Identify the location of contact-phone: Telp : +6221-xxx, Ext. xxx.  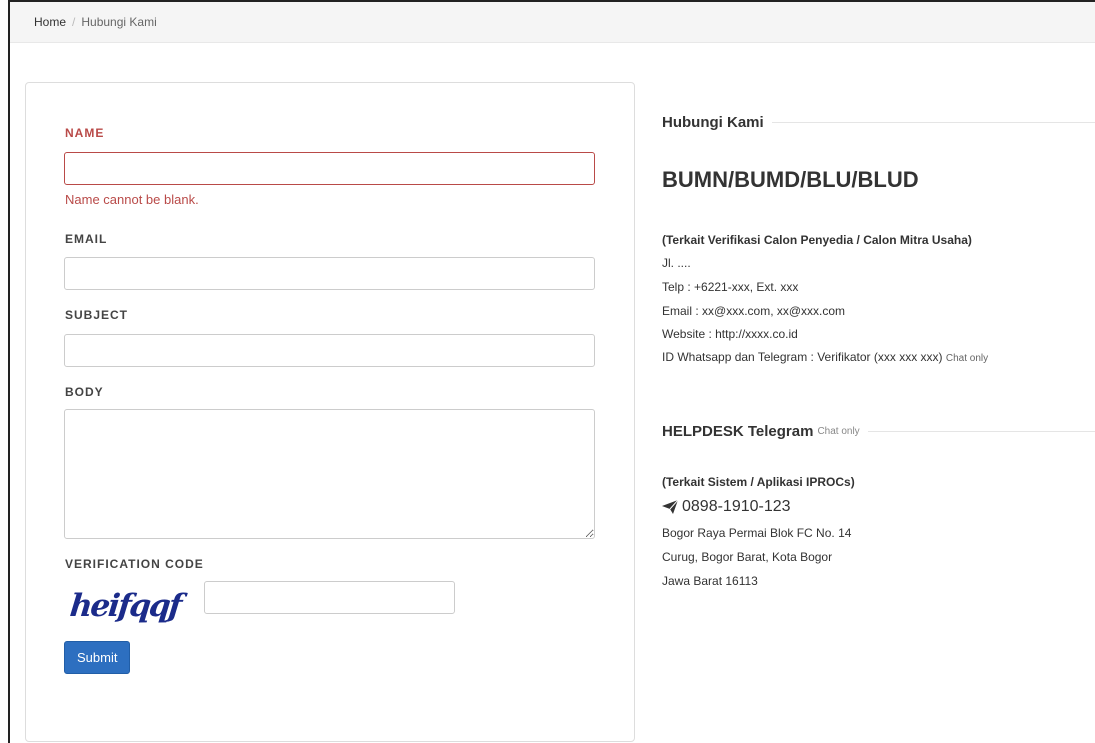
(730, 287).